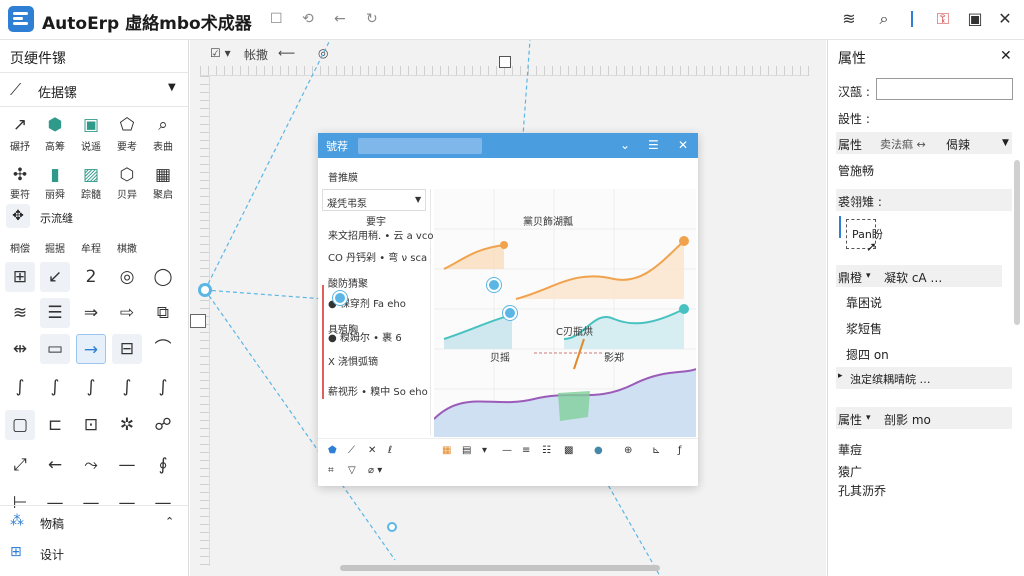  I want to click on right-panel-item: 浆短售, so click(864, 328).